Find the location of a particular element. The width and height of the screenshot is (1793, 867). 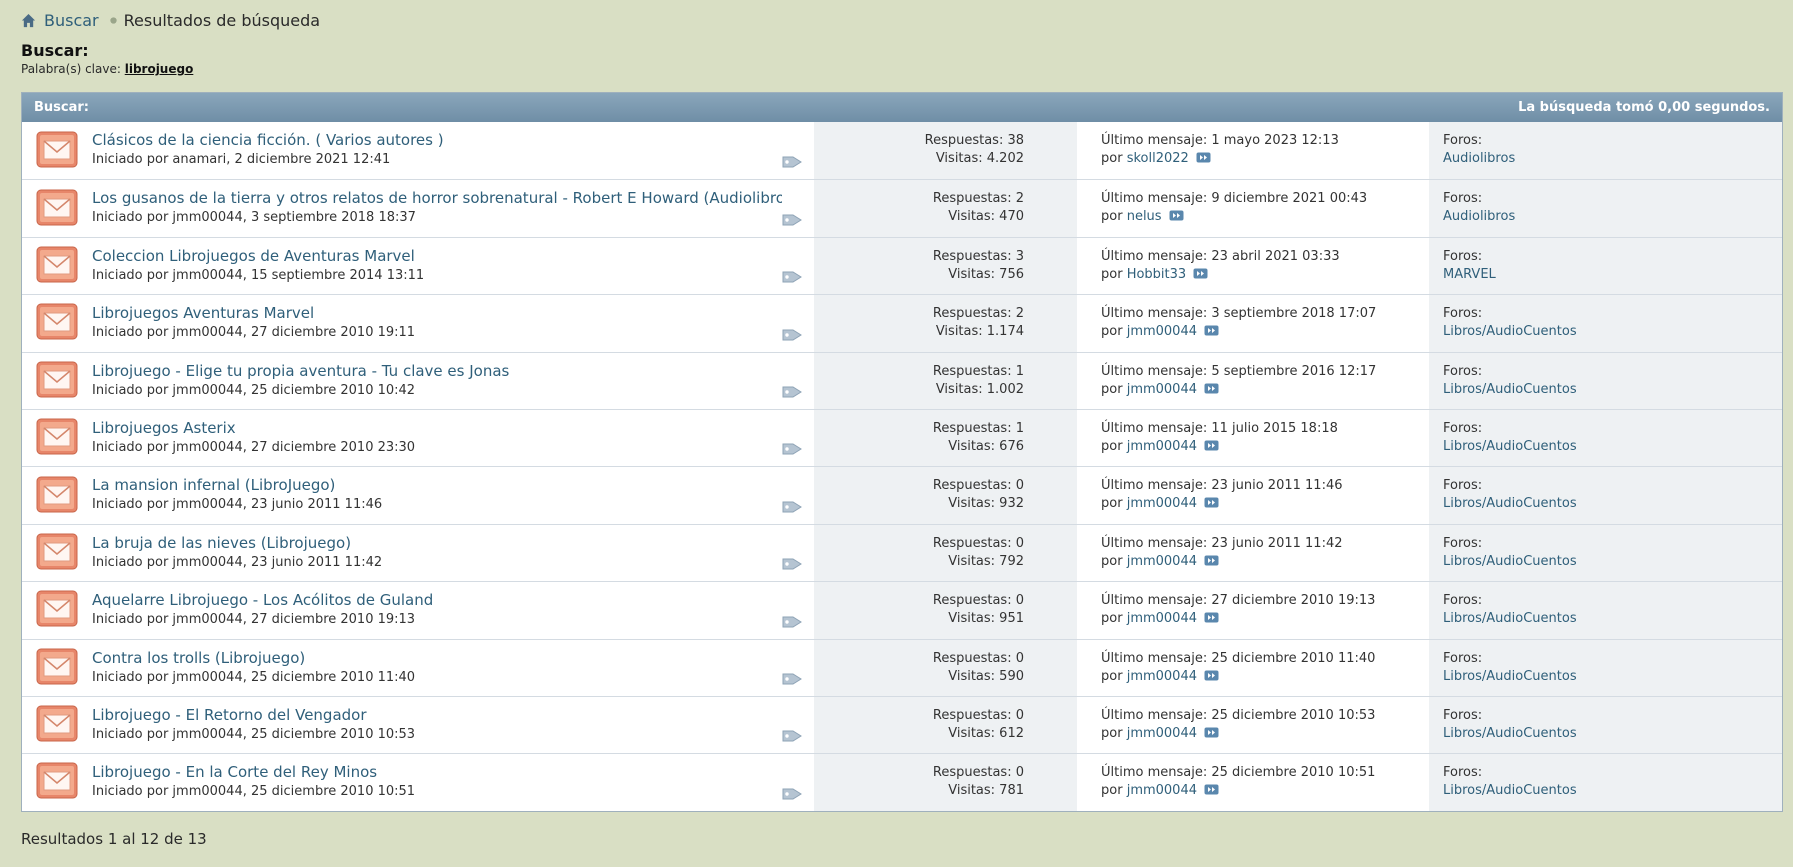

home-icon is located at coordinates (28, 20).